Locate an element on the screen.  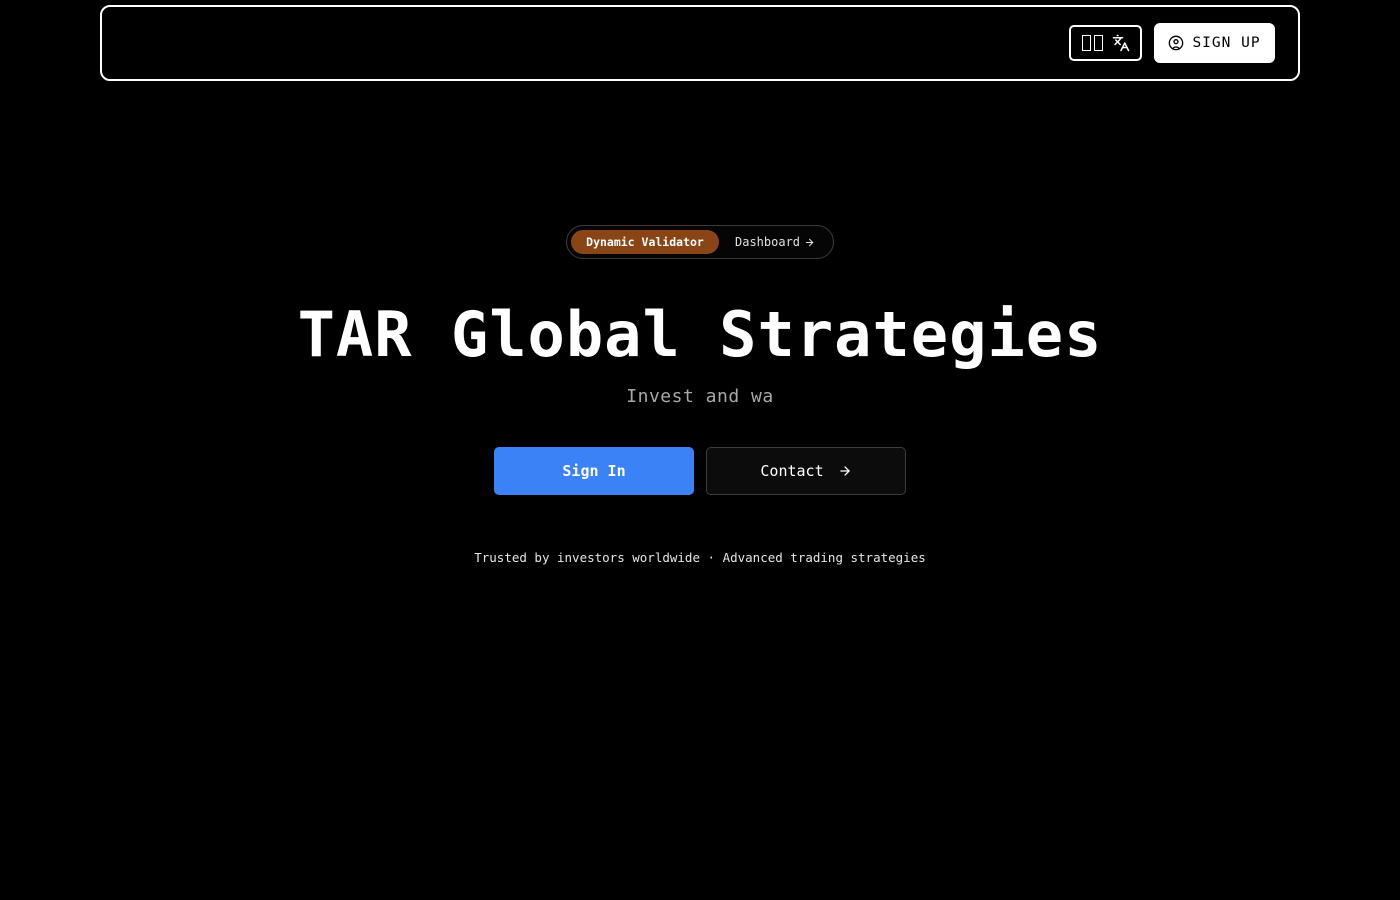
sign-up-label: SIGN UP is located at coordinates (1226, 43).